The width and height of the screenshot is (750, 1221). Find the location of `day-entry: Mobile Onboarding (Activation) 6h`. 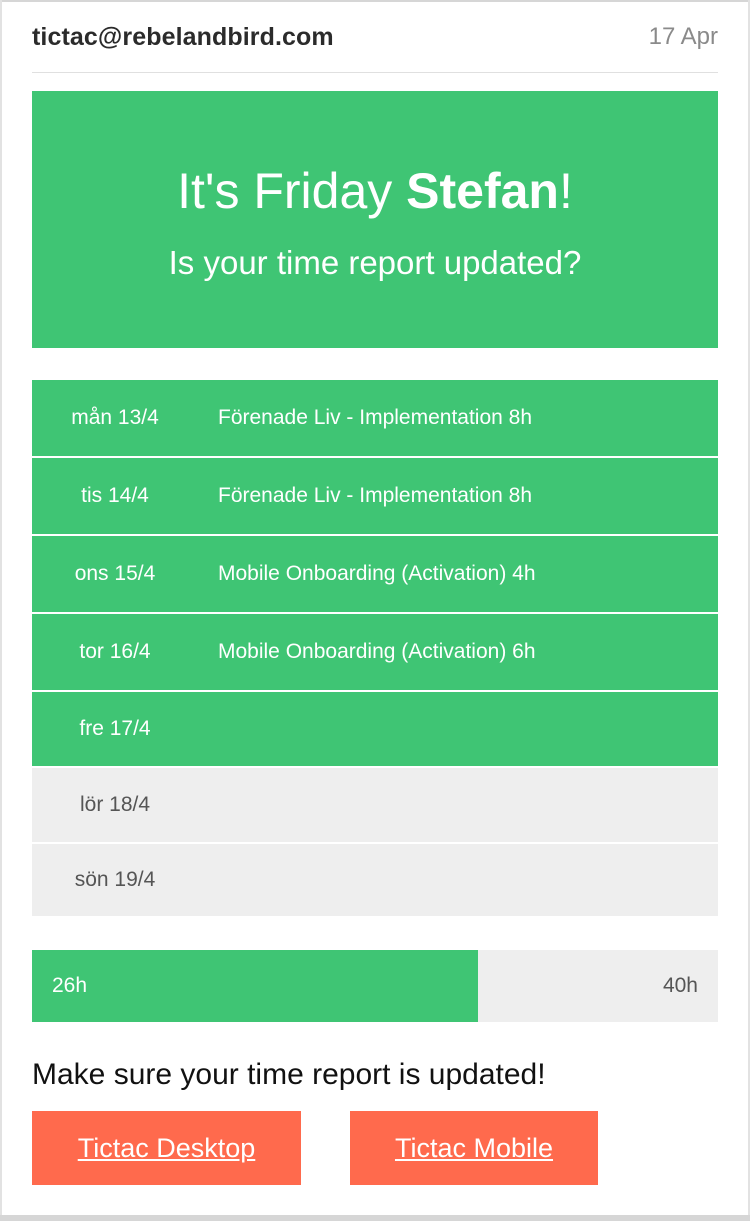

day-entry: Mobile Onboarding (Activation) 6h is located at coordinates (377, 651).